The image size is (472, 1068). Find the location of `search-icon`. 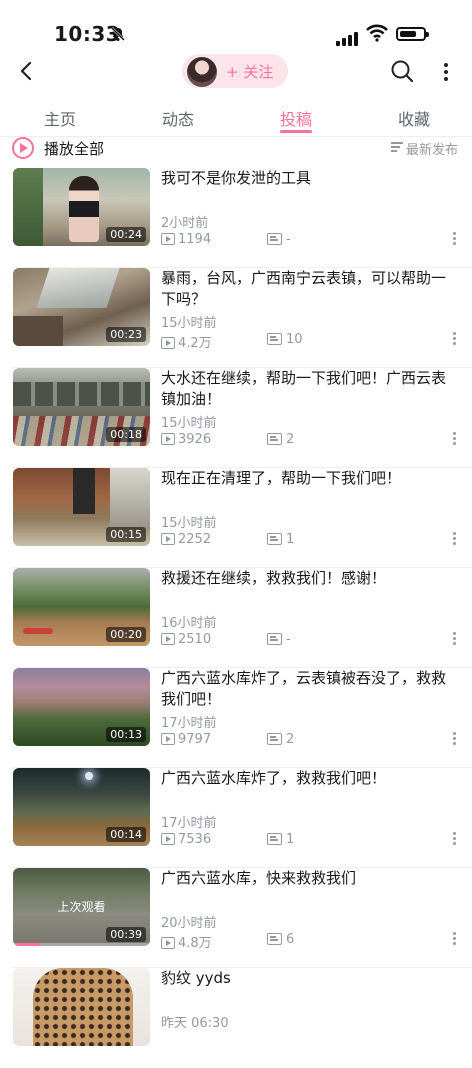

search-icon is located at coordinates (402, 71).